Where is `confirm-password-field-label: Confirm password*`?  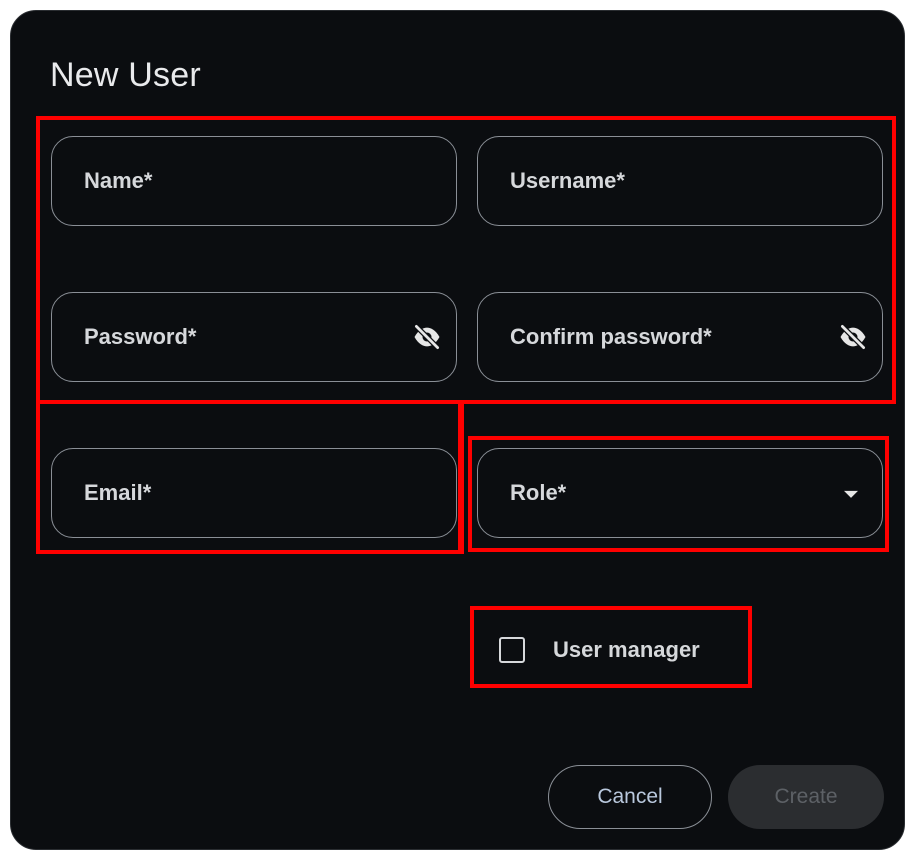
confirm-password-field-label: Confirm password* is located at coordinates (611, 336).